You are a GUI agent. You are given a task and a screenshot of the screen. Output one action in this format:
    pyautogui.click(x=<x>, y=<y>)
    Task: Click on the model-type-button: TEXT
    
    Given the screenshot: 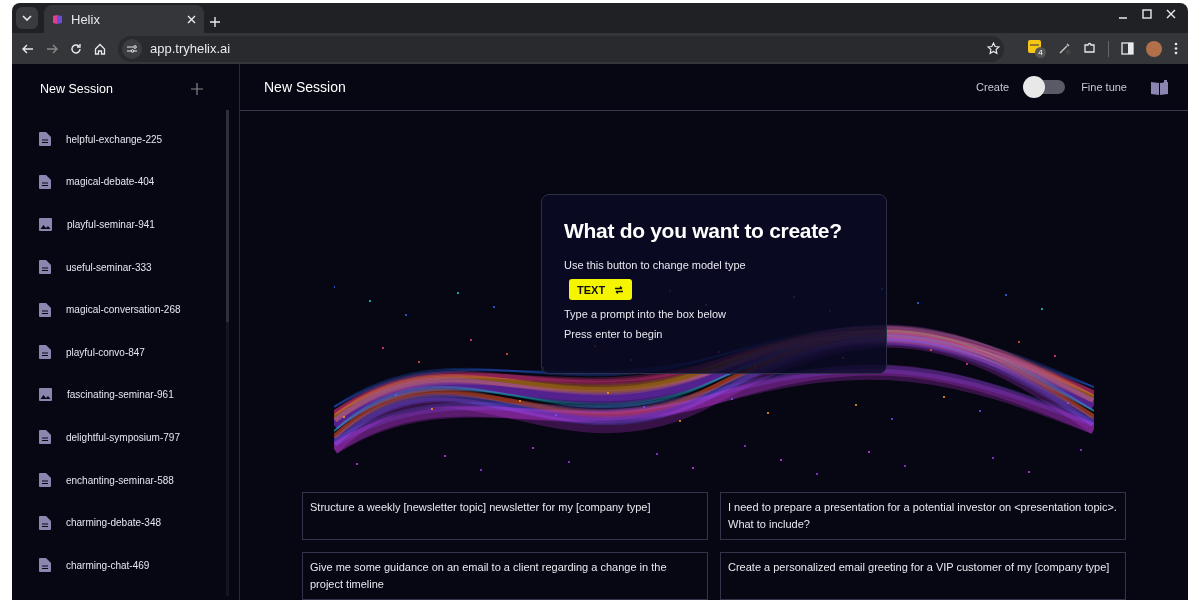 What is the action you would take?
    pyautogui.click(x=601, y=289)
    